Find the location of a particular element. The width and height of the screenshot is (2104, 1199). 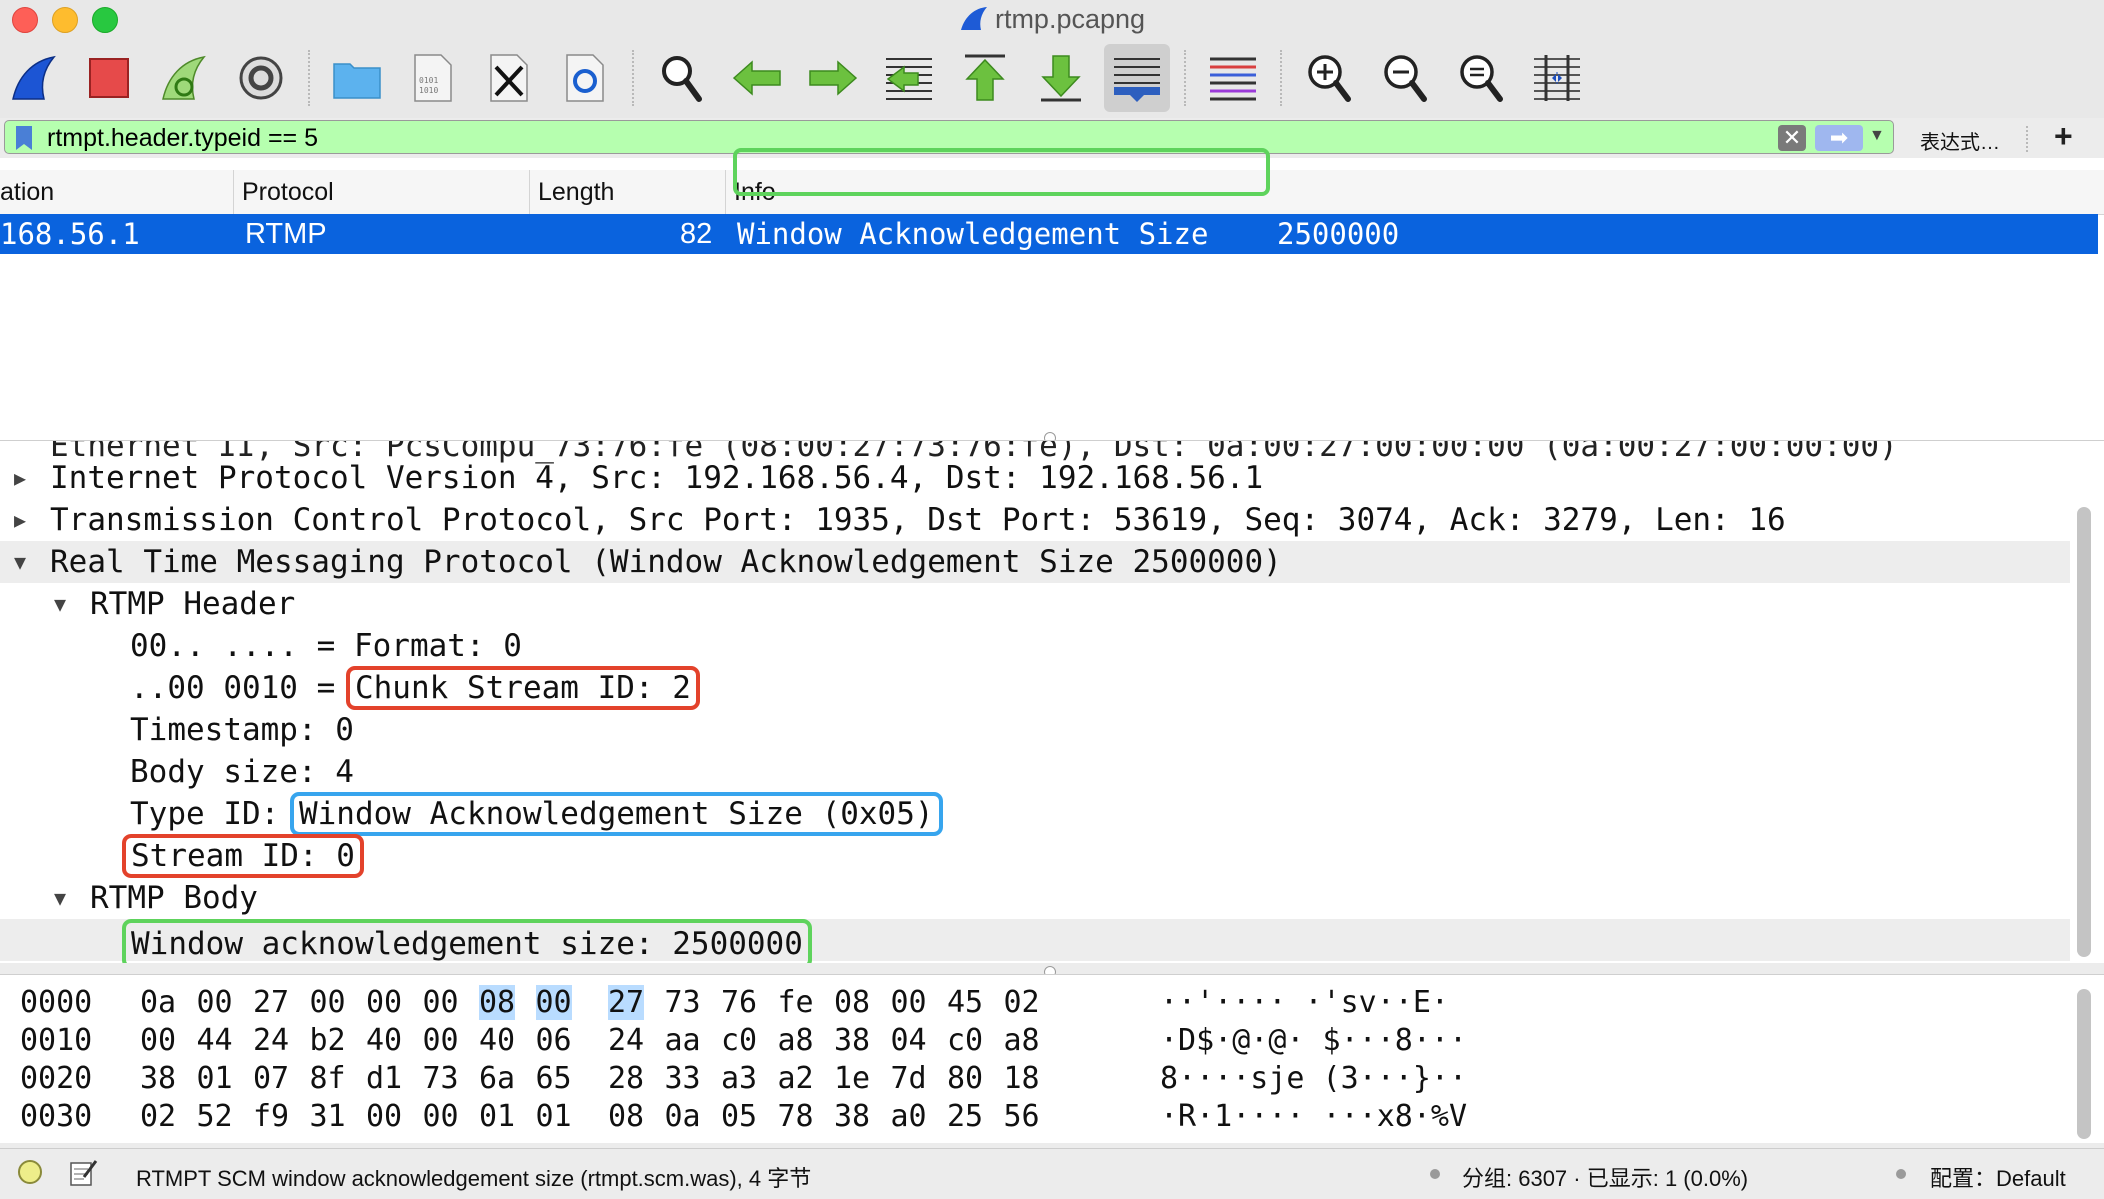

save-file-button: 0101 1010 is located at coordinates (433, 78).